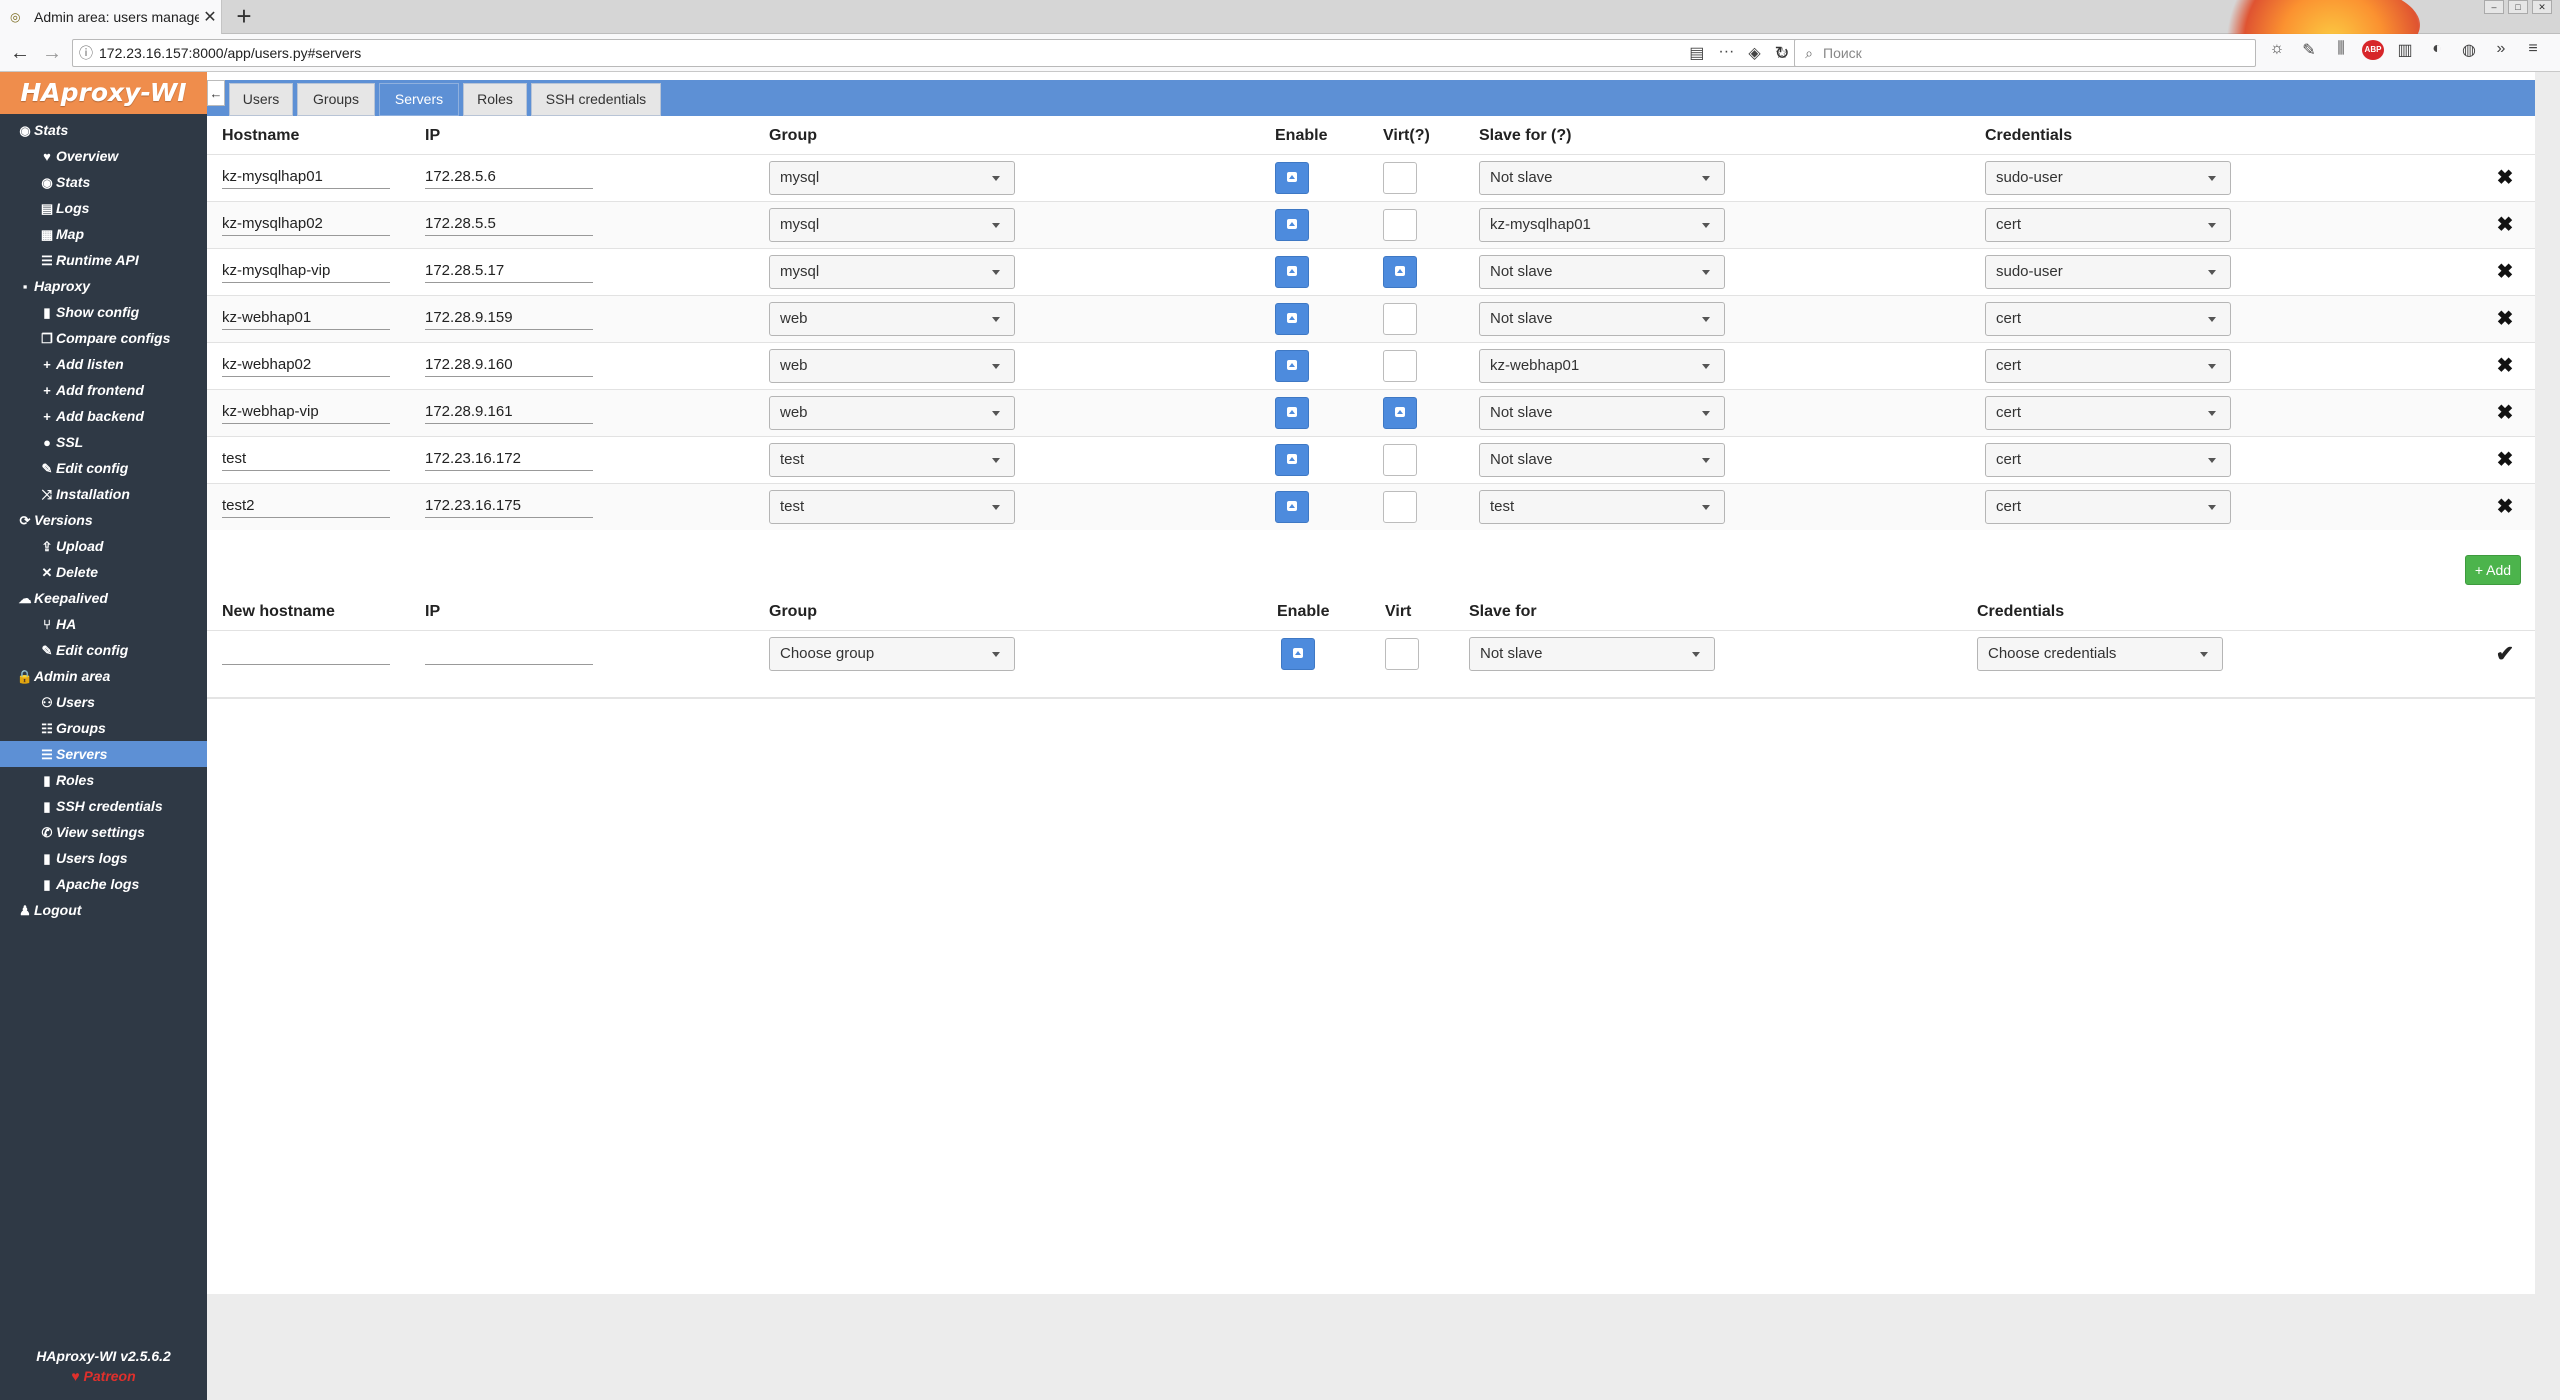  Describe the element at coordinates (103, 832) in the screenshot. I see `sidebar-item-view-settings: ✆ View settings` at that location.